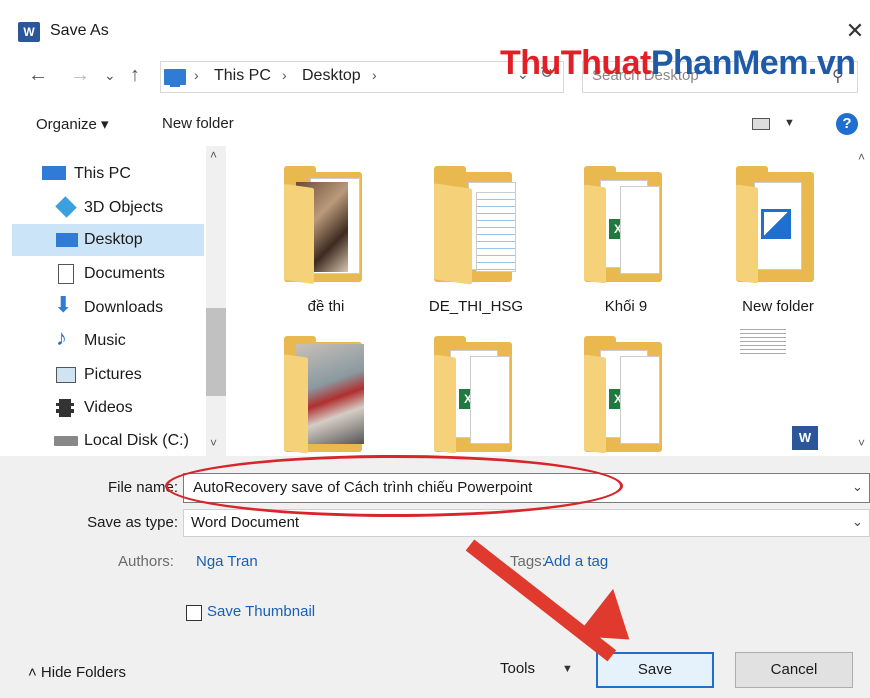 This screenshot has height=698, width=870. I want to click on file-item-word-document: W, so click(778, 397).